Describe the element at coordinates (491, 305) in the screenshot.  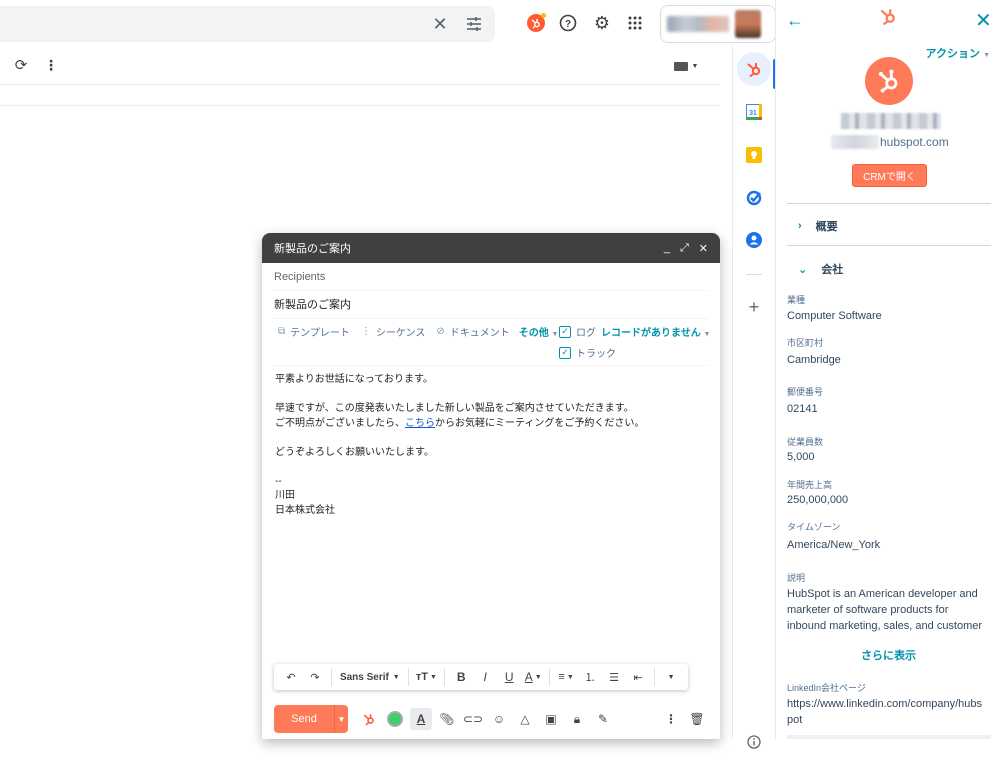
I see `subject-field: 新製品のご案内` at that location.